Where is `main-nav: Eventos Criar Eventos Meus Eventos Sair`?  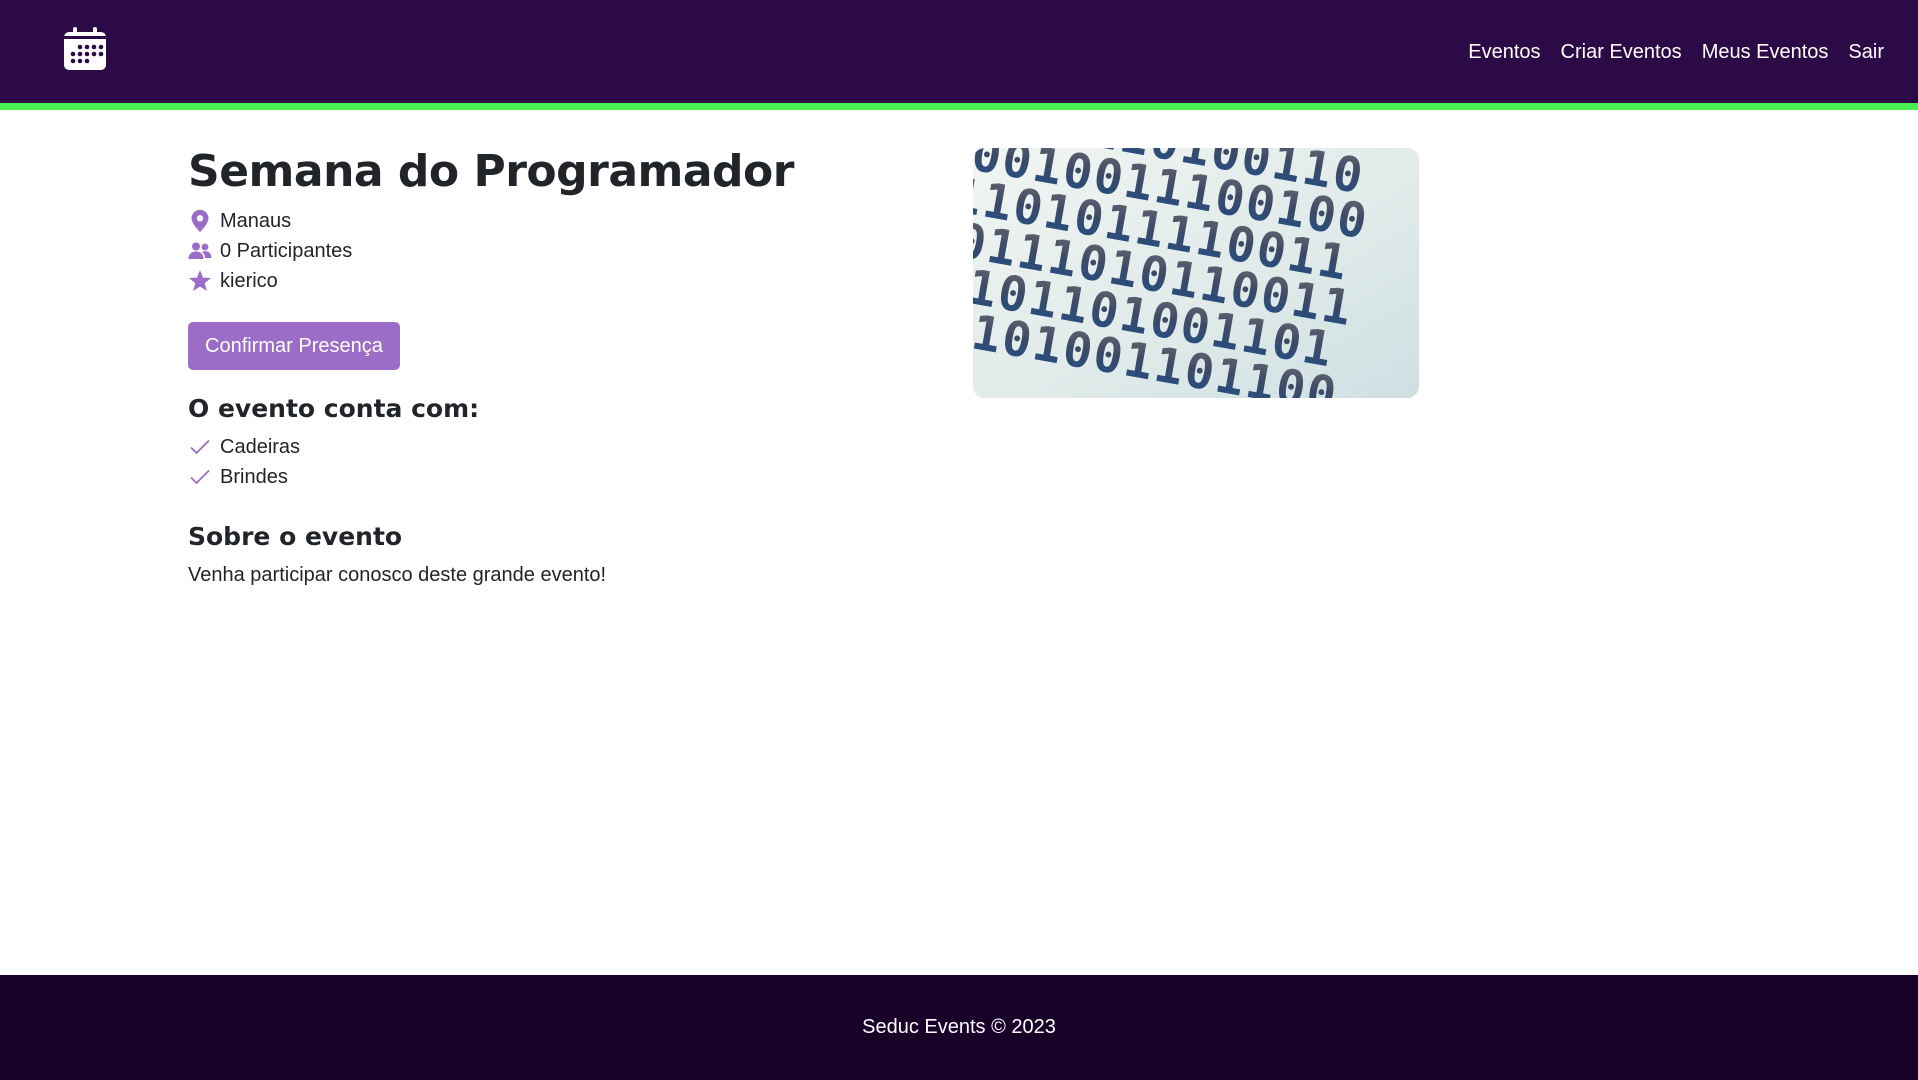
main-nav: Eventos Criar Eventos Meus Eventos Sair is located at coordinates (1676, 52).